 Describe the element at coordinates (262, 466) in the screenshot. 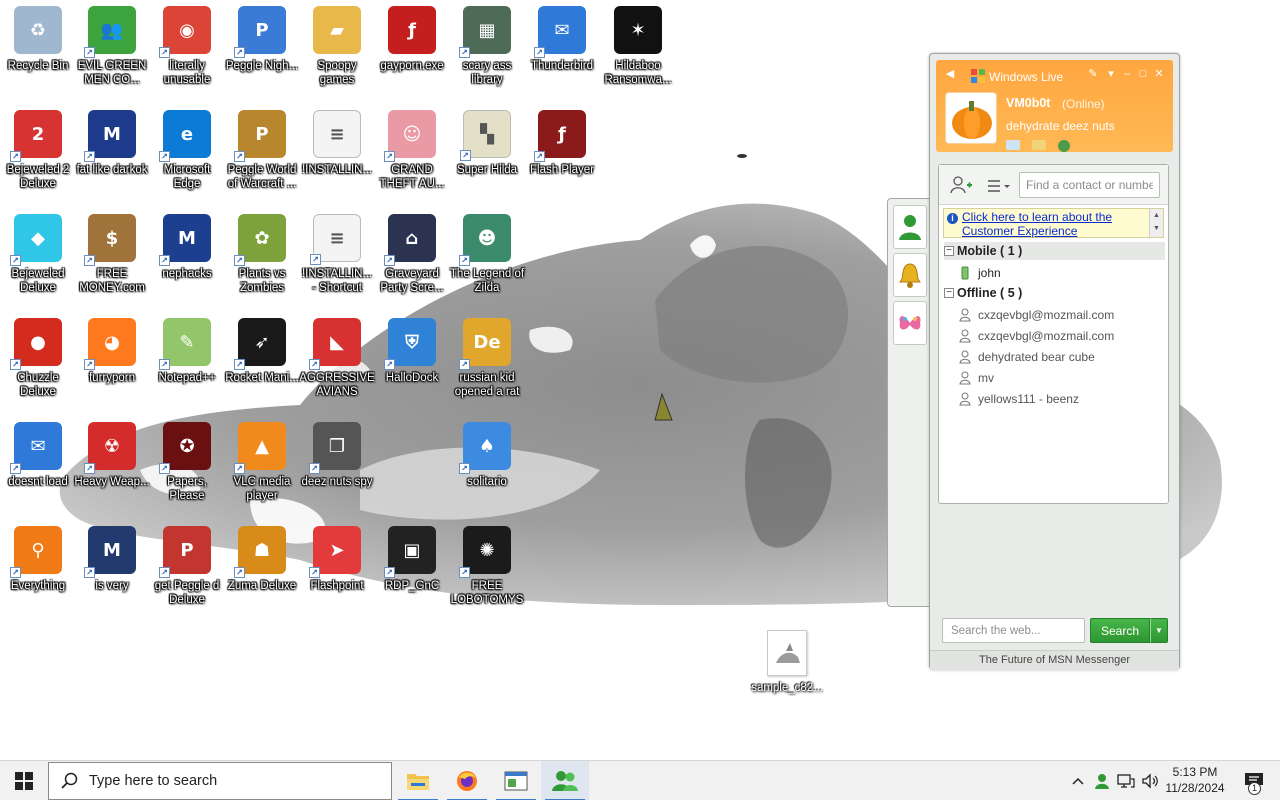

I see `desktop-icon: ▲ ↗ VLC media player` at that location.